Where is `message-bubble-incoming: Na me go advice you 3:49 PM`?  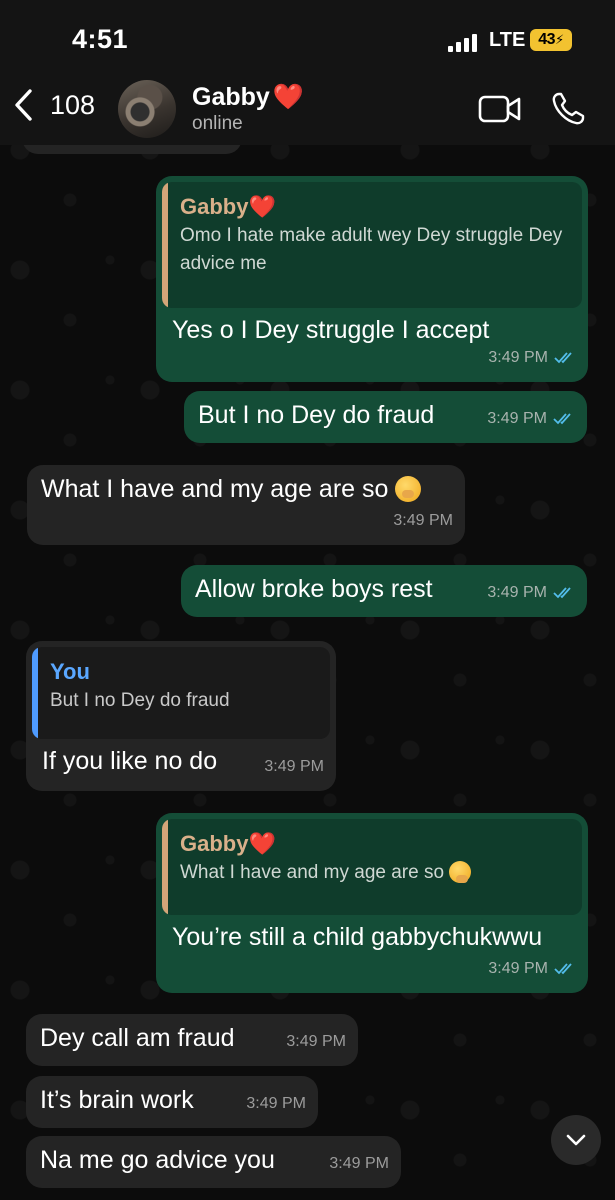
message-bubble-incoming: Na me go advice you 3:49 PM is located at coordinates (213, 1162).